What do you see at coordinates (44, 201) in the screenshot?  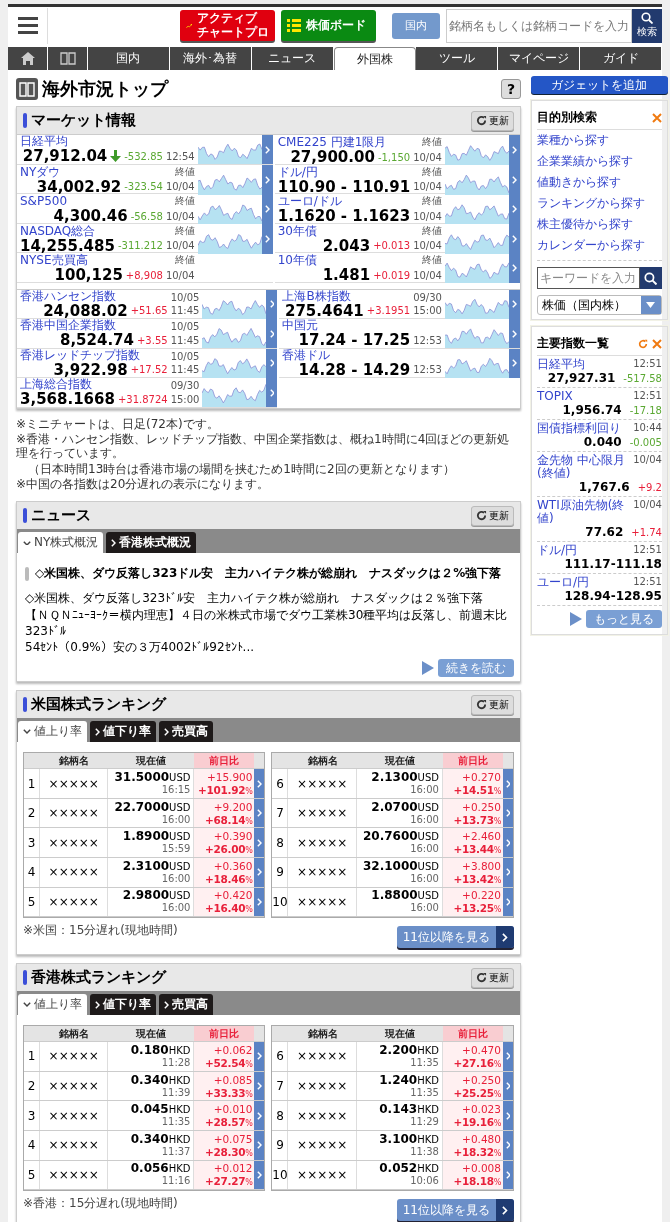 I see `index-name-link: S&P500` at bounding box center [44, 201].